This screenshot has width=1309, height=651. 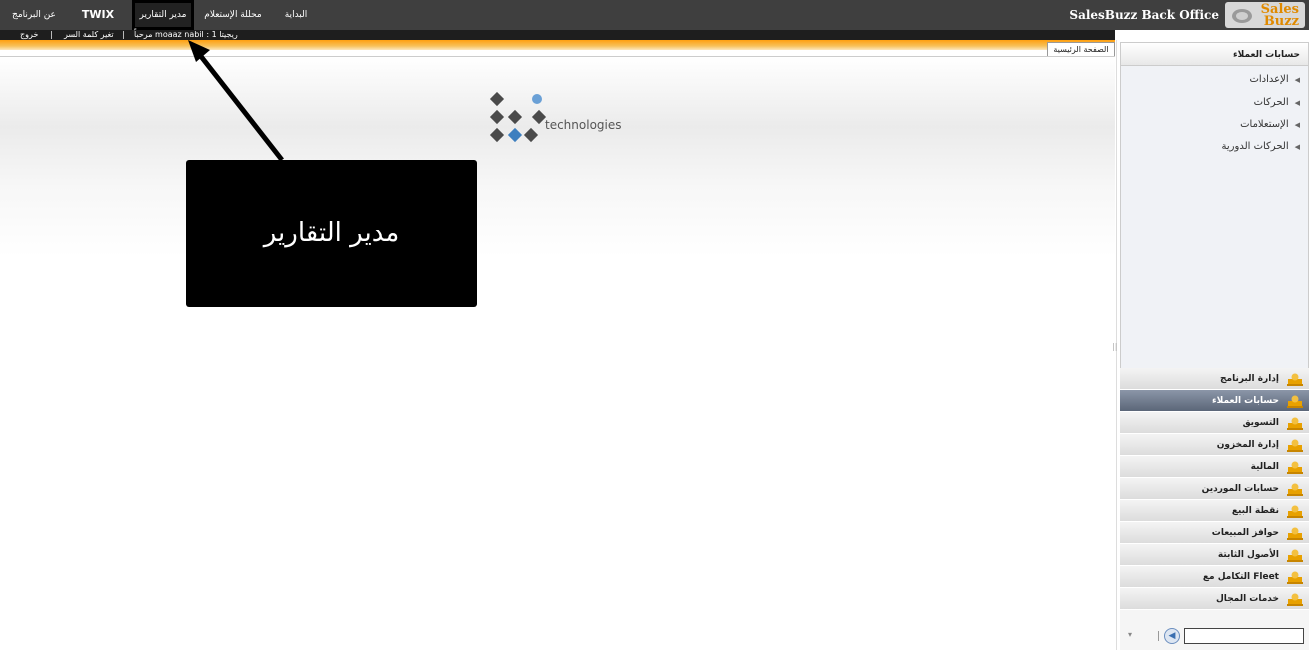 What do you see at coordinates (1130, 634) in the screenshot?
I see `dropdown-icon: ▾` at bounding box center [1130, 634].